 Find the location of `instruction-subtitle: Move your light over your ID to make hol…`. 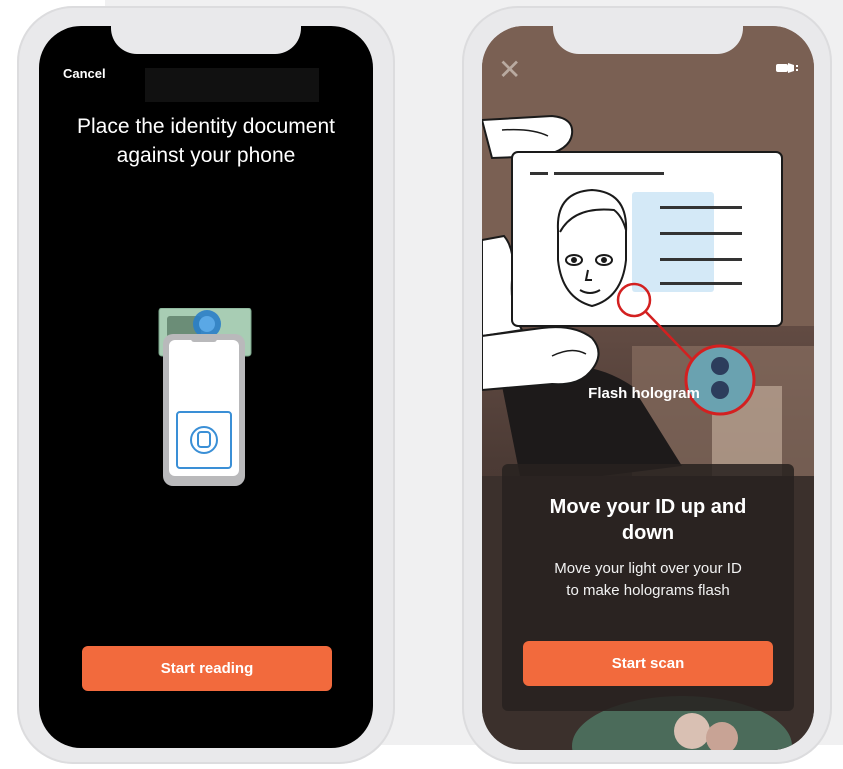

instruction-subtitle: Move your light over your ID to make hol… is located at coordinates (648, 579).